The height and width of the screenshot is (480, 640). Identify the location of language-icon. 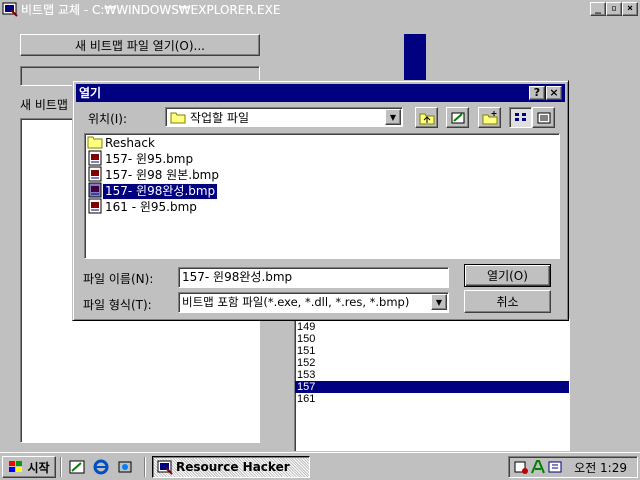
(555, 467).